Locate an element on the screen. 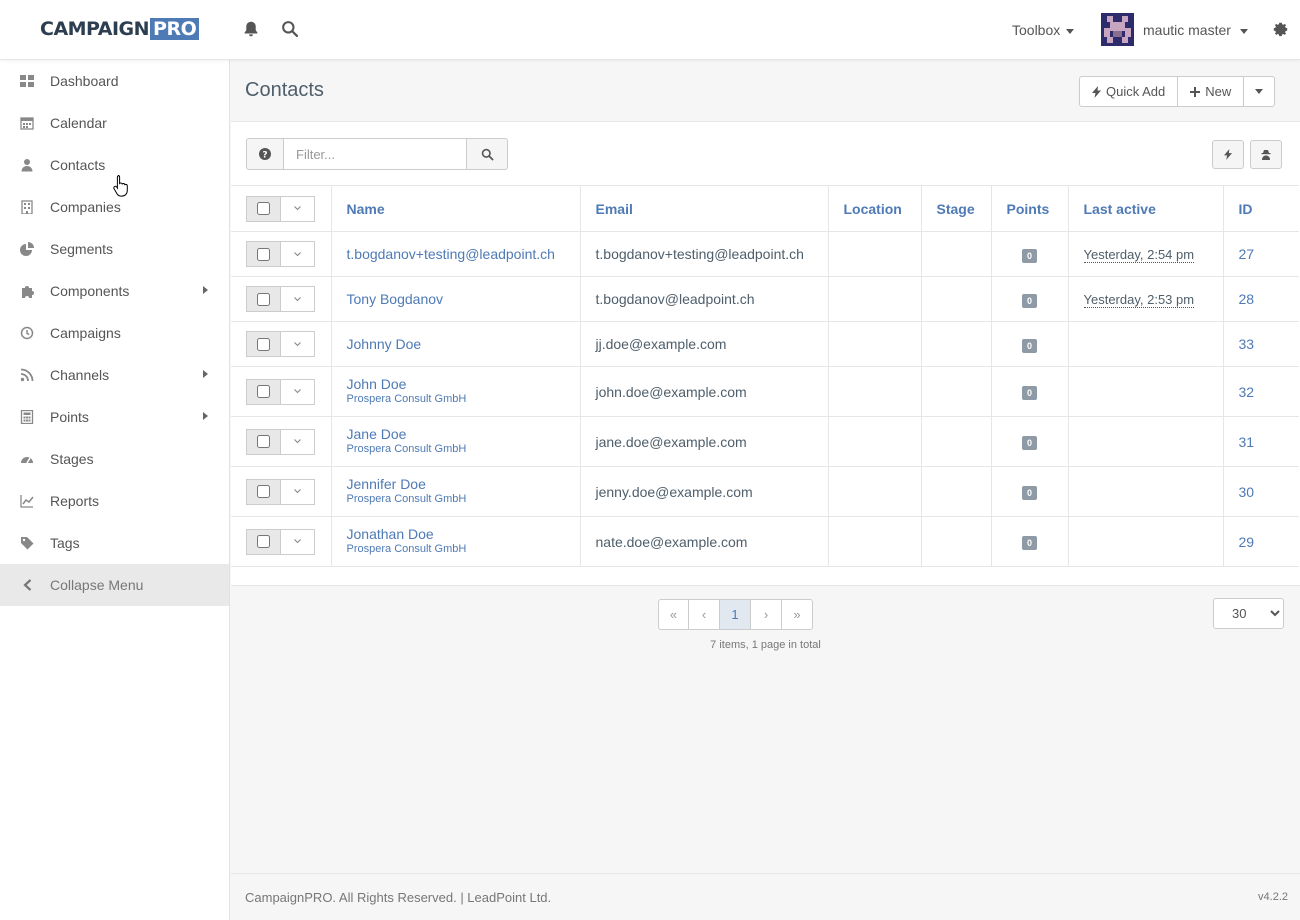  cell-name: Tony Bogdanov is located at coordinates (456, 299).